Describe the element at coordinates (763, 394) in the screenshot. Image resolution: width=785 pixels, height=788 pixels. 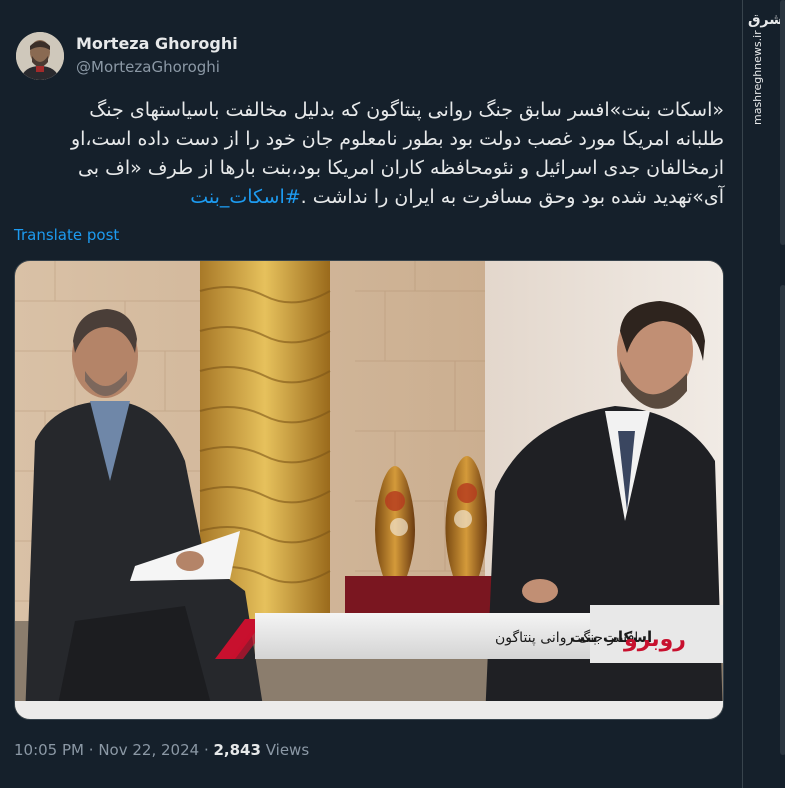
I see `right-rail: مشرق mashreghnews.ir` at that location.